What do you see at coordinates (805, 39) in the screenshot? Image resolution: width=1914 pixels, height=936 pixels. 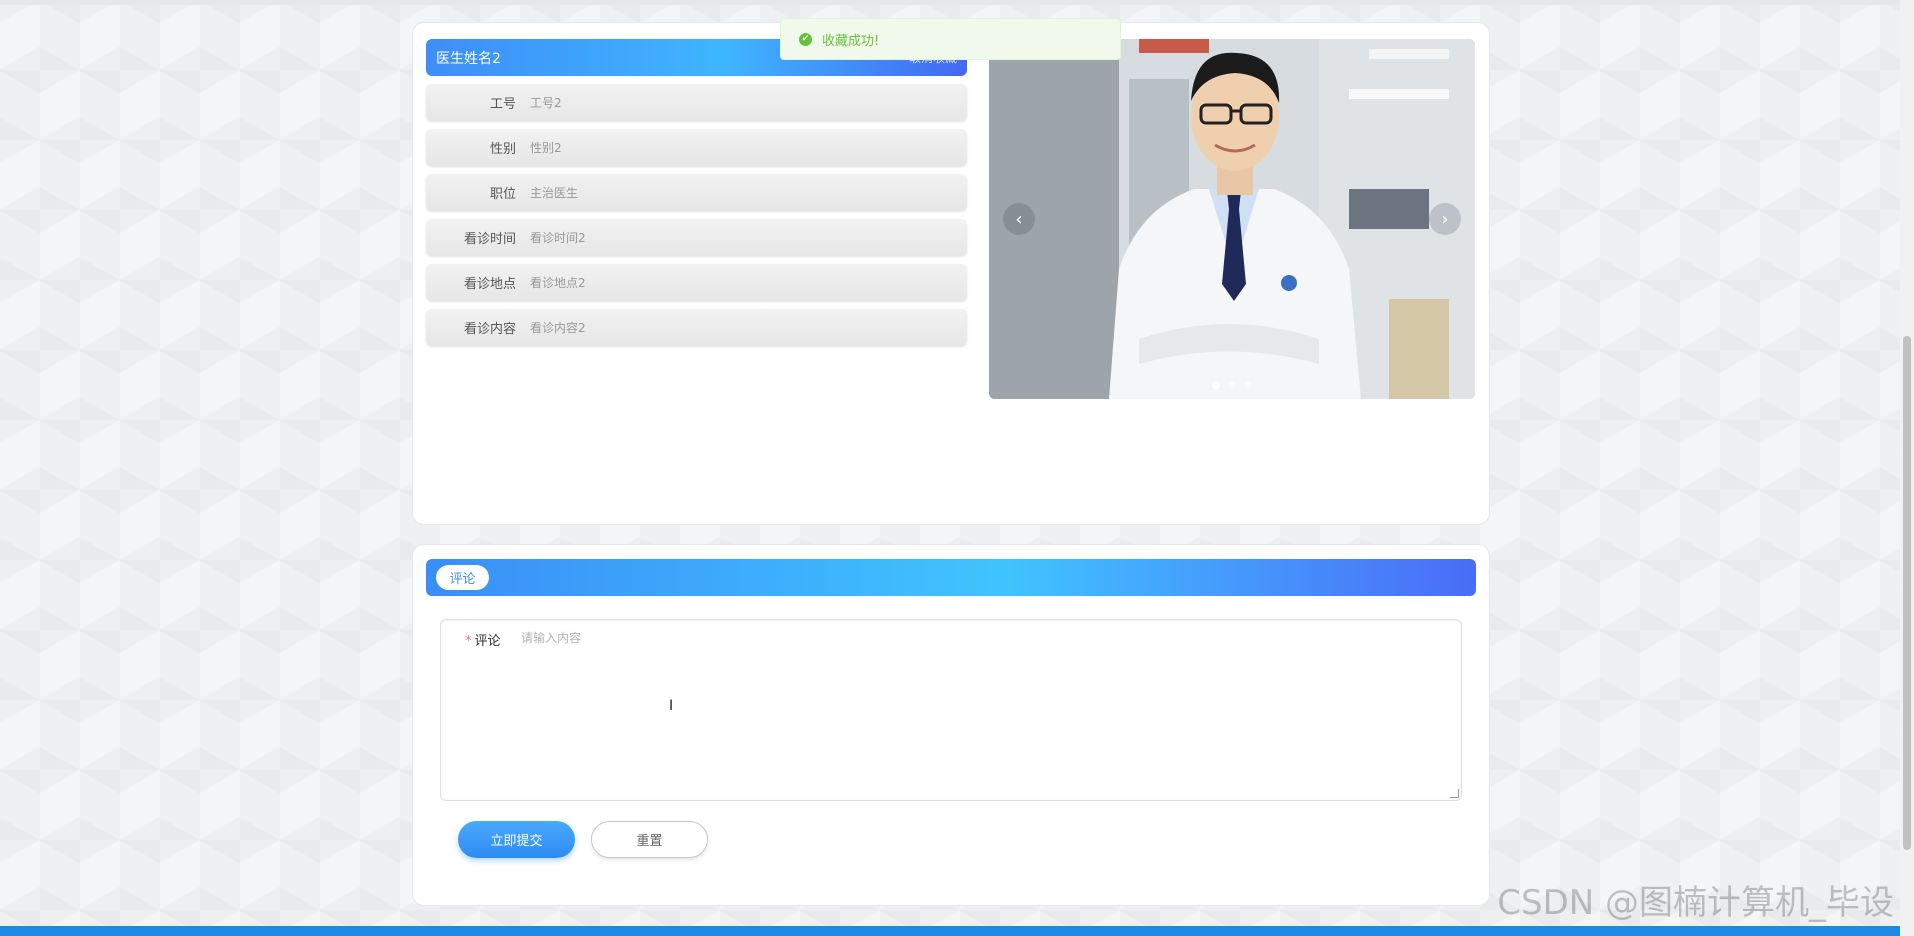 I see `check-circle-icon: ✔` at bounding box center [805, 39].